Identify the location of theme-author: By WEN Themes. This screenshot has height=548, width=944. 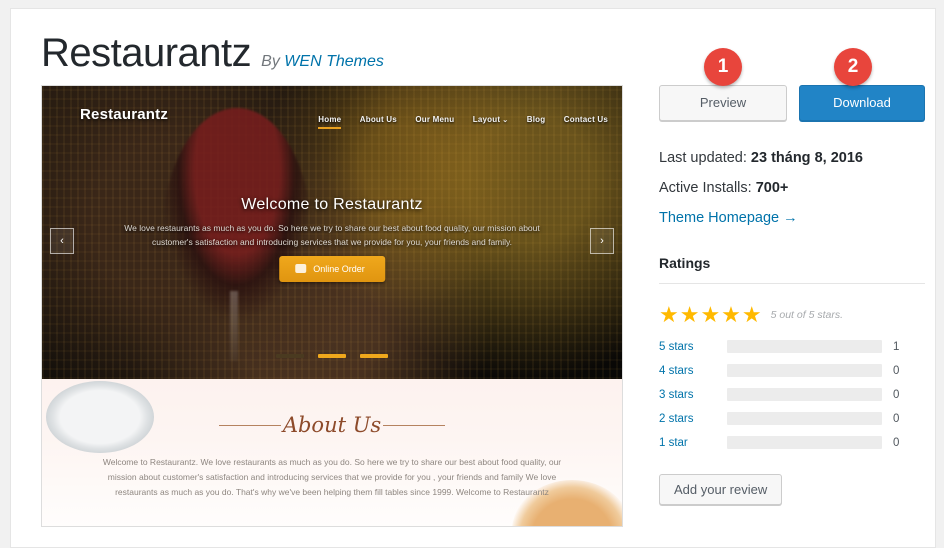
(322, 62).